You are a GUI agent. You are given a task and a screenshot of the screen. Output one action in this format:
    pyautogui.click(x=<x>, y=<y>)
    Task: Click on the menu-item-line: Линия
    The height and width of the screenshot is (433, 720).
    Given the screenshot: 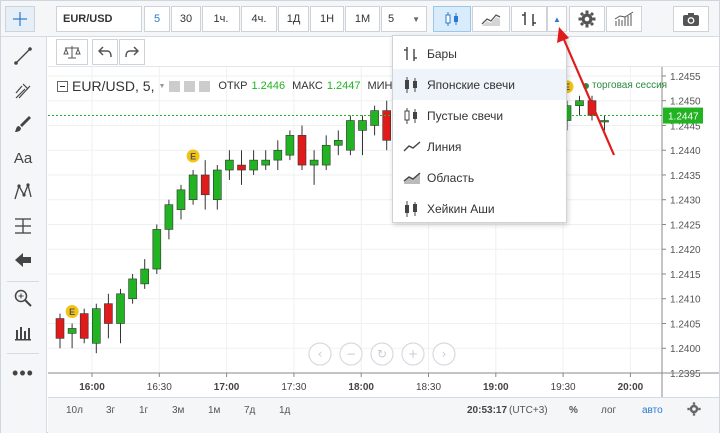 What is the action you would take?
    pyautogui.click(x=479, y=146)
    